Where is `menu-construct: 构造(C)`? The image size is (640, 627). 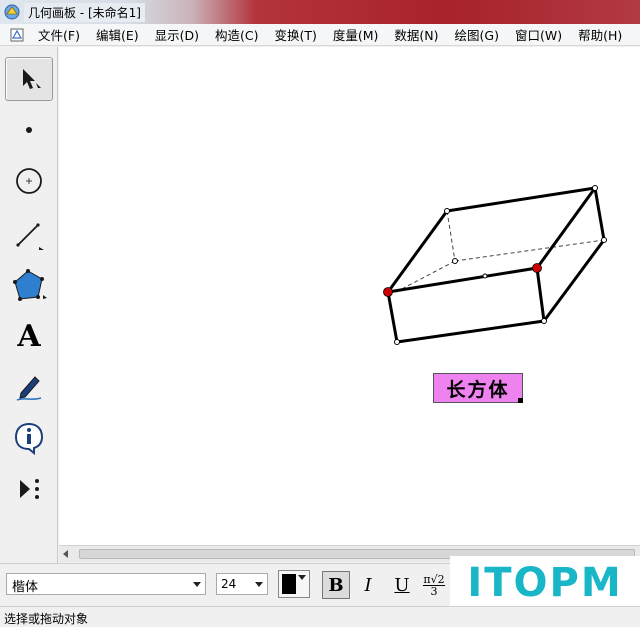
menu-construct: 构造(C) is located at coordinates (236, 34).